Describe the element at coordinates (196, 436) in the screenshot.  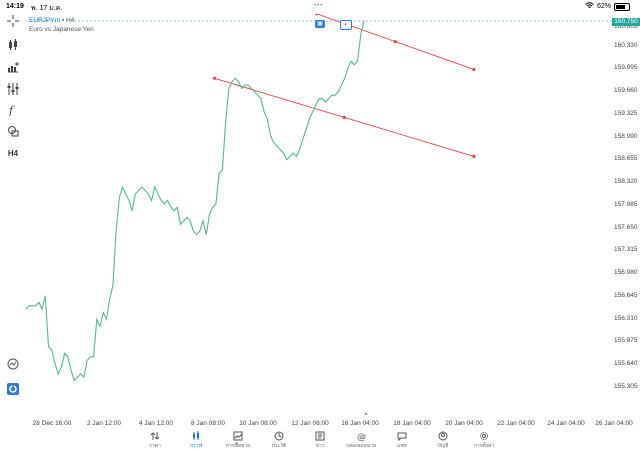
I see `chart-icon` at that location.